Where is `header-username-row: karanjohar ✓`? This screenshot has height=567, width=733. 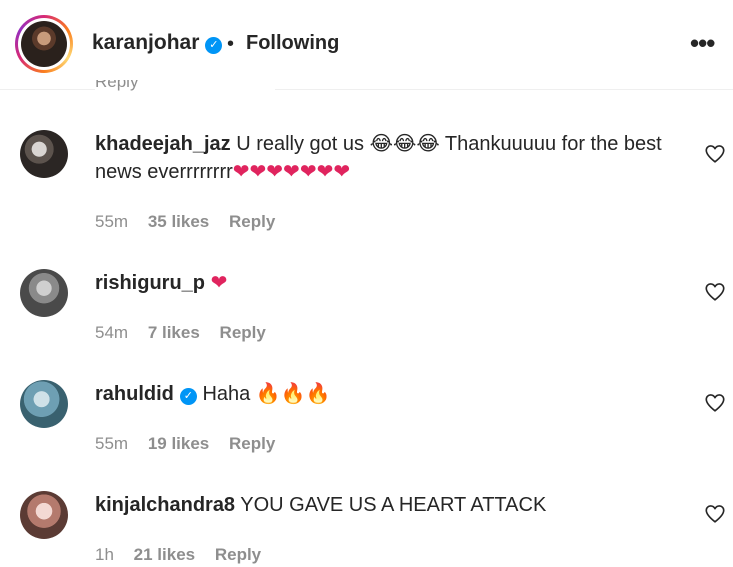 header-username-row: karanjohar ✓ is located at coordinates (157, 43).